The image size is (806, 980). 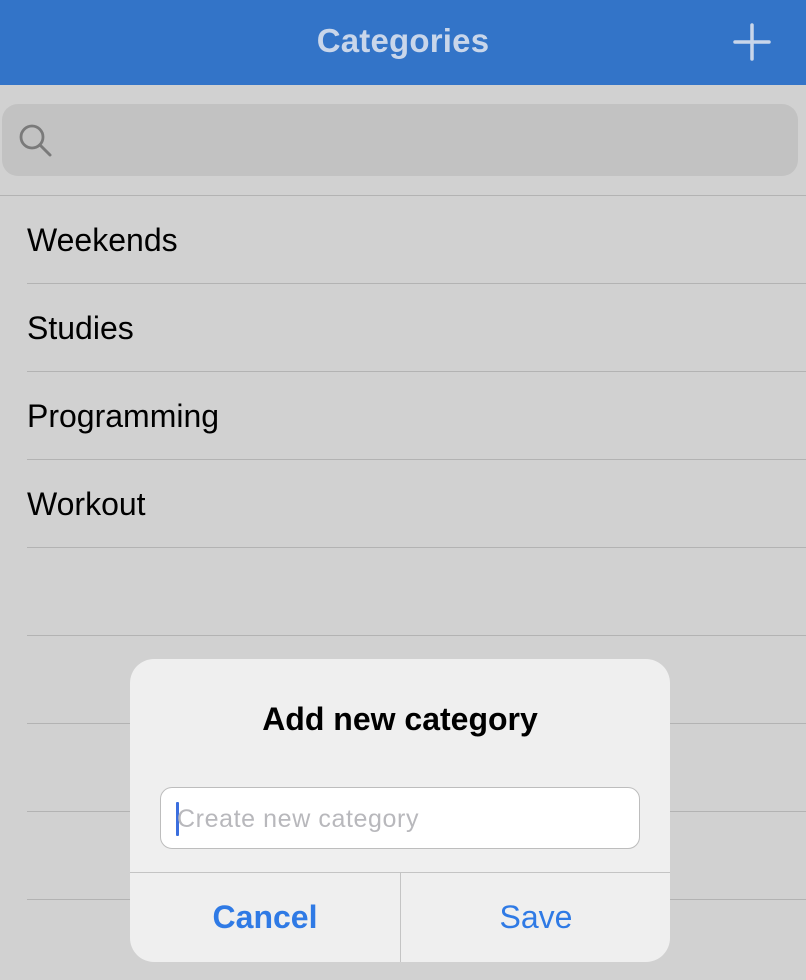 I want to click on search-icon, so click(x=36, y=143).